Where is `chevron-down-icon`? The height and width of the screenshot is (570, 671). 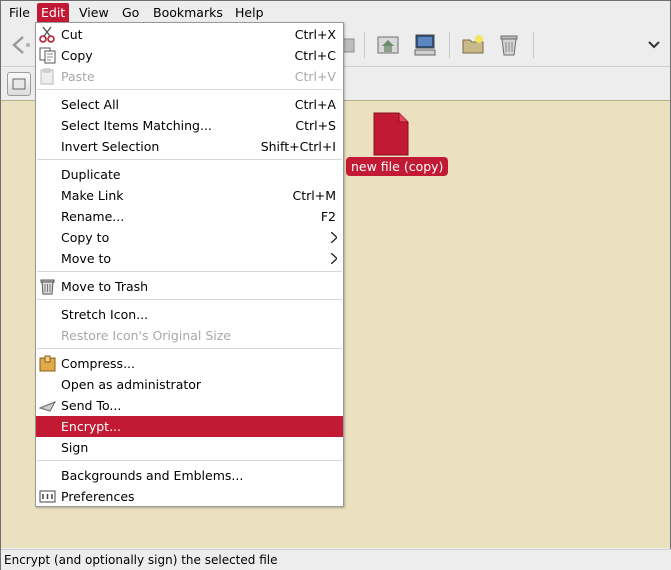
chevron-down-icon is located at coordinates (654, 45).